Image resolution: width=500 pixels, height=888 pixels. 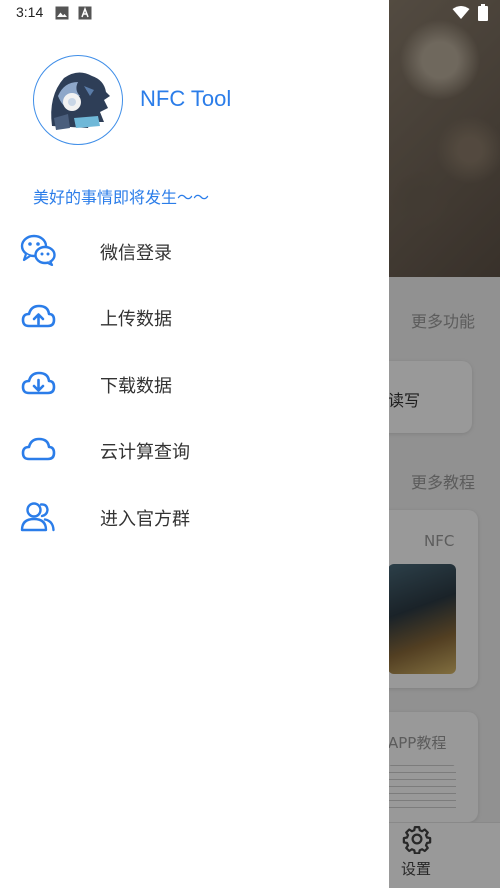 I want to click on menu-item-wechat-login: 微信登录, so click(x=194, y=250).